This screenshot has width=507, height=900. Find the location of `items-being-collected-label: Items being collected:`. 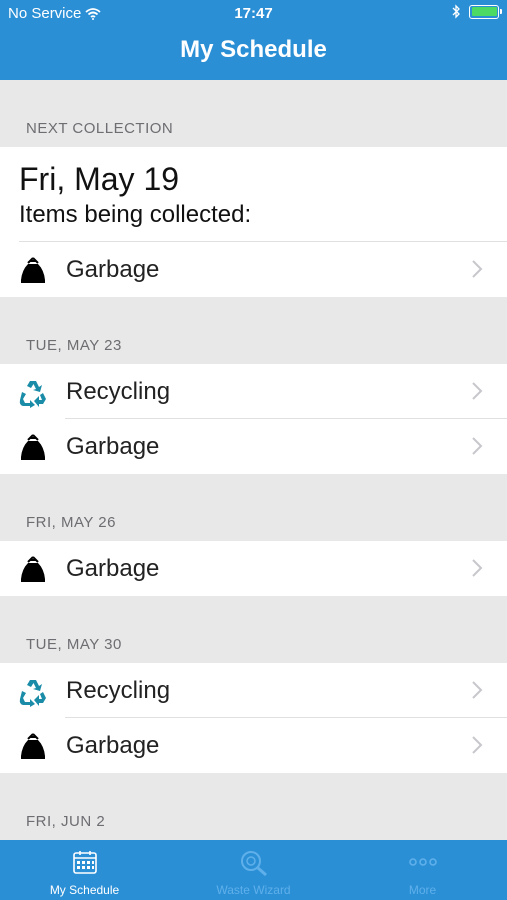

items-being-collected-label: Items being collected: is located at coordinates (135, 214).